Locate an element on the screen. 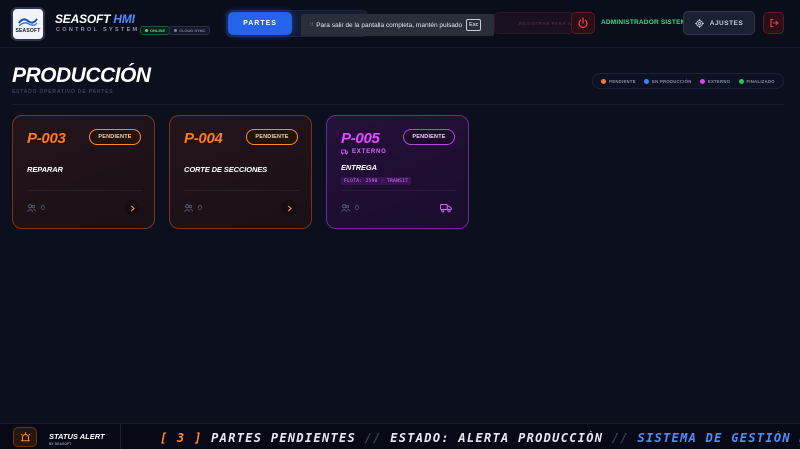 The image size is (800, 449). legend-item-finalizado: FINALIZADO is located at coordinates (756, 81).